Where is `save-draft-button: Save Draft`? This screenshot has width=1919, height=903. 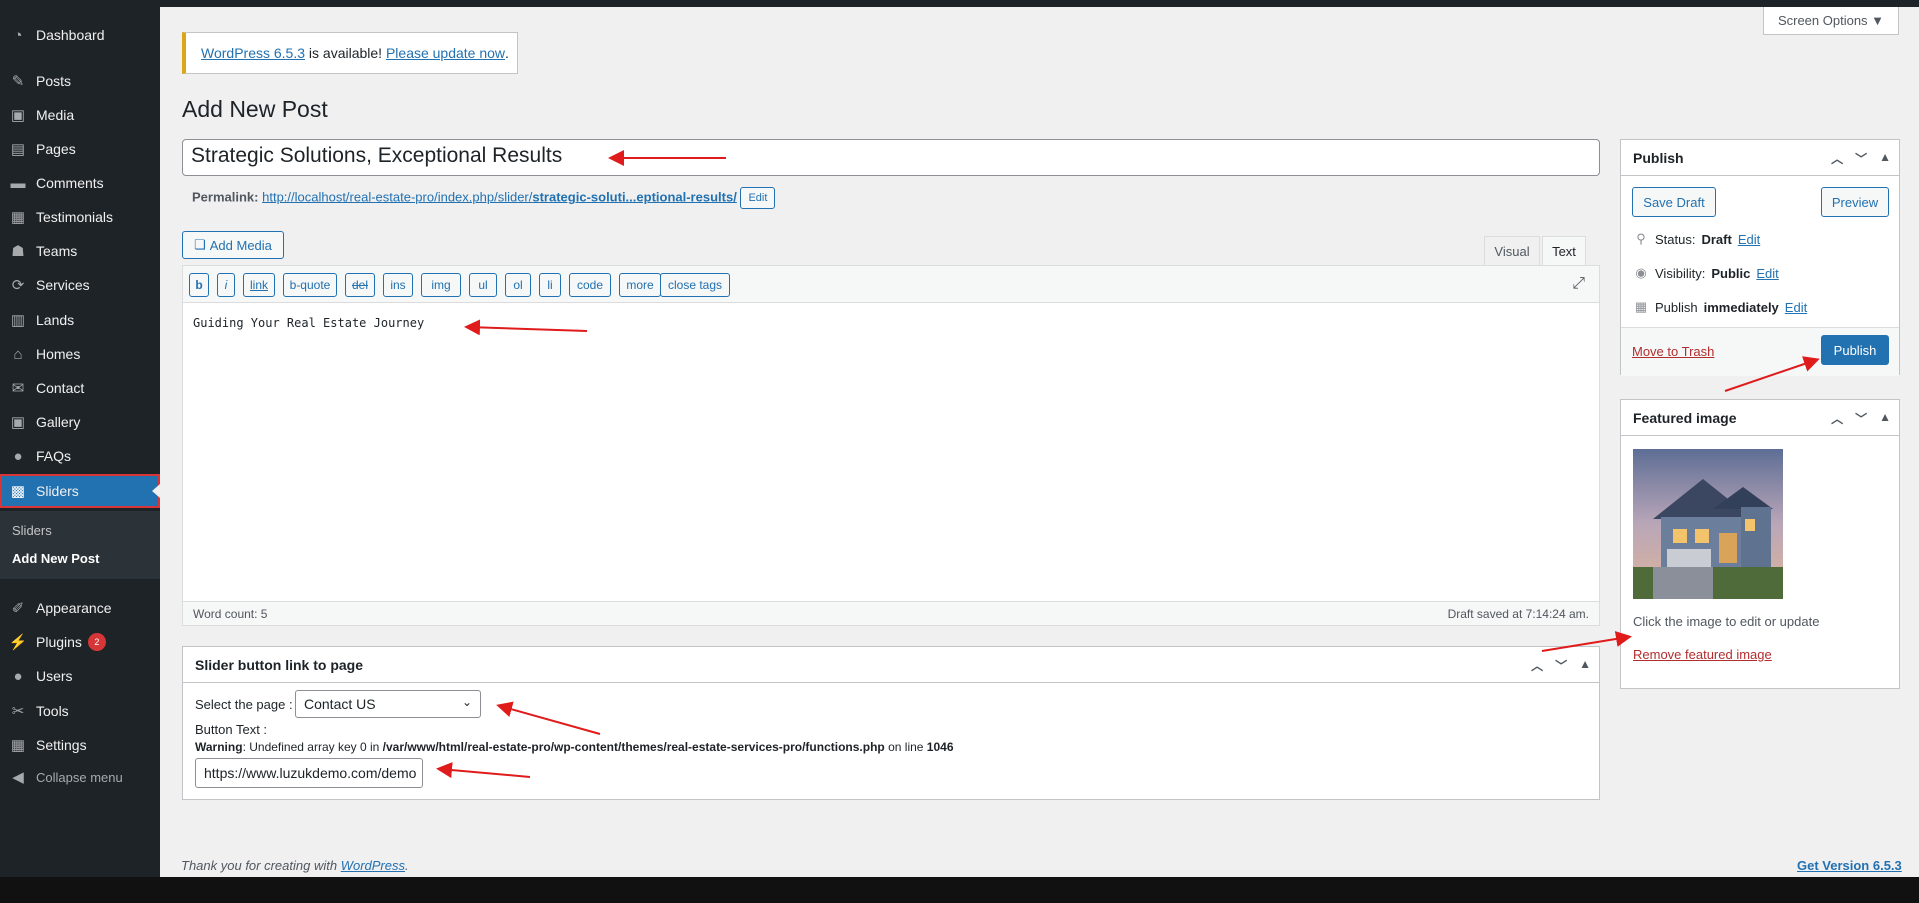 save-draft-button: Save Draft is located at coordinates (1674, 202).